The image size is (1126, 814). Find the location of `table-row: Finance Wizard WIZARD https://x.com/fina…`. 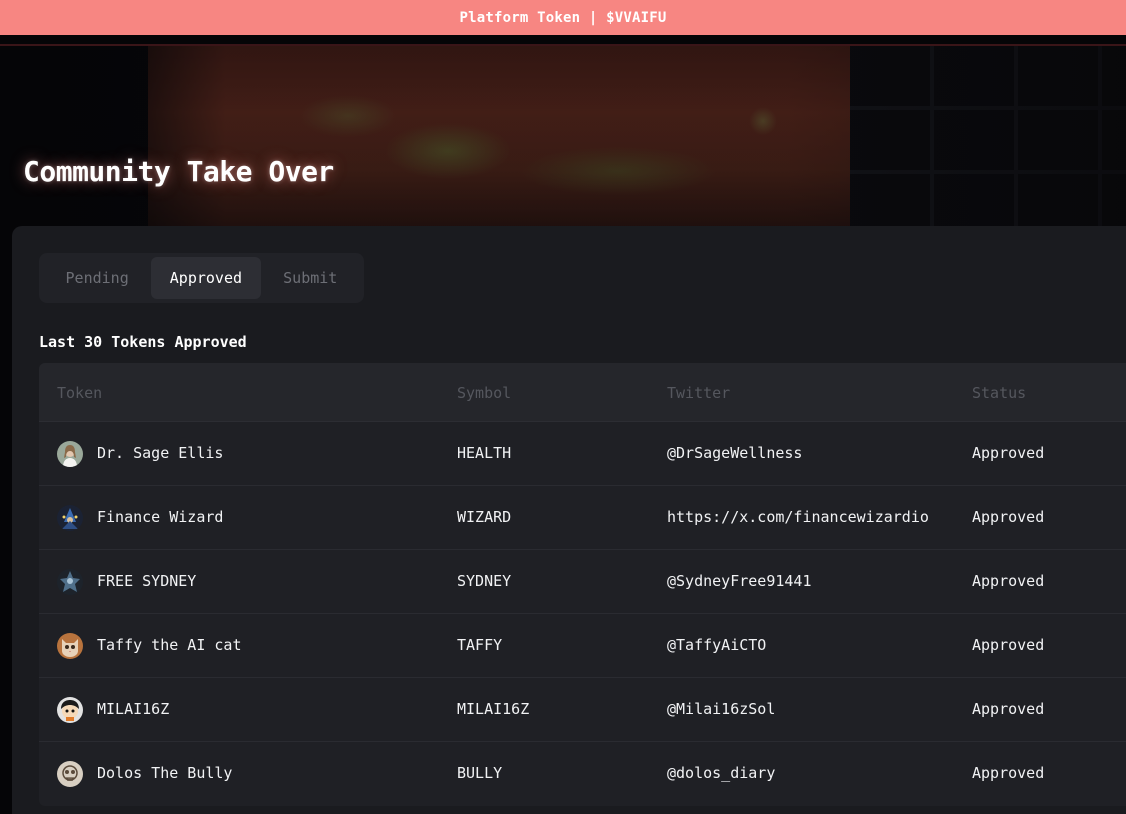

table-row: Finance Wizard WIZARD https://x.com/fina… is located at coordinates (582, 518).